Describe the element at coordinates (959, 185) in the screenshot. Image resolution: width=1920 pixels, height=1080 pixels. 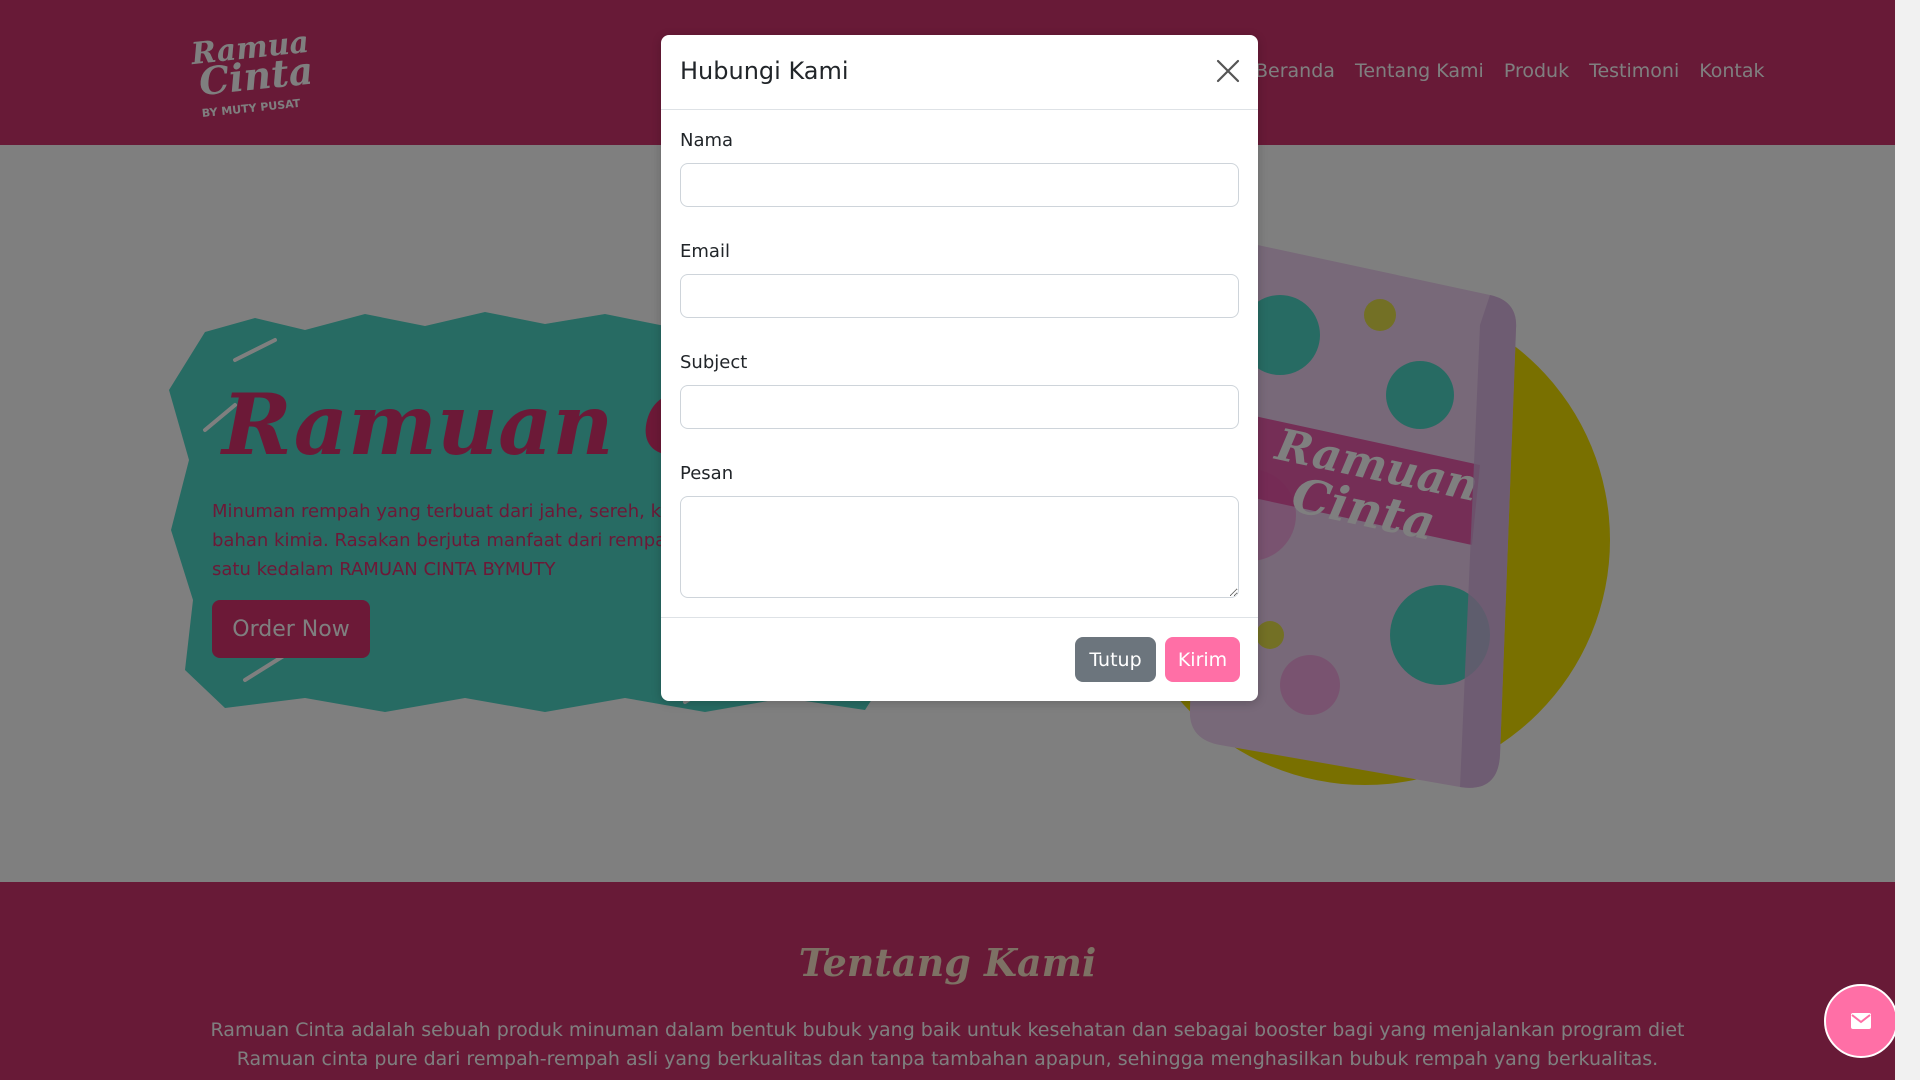
I see `name-input` at that location.